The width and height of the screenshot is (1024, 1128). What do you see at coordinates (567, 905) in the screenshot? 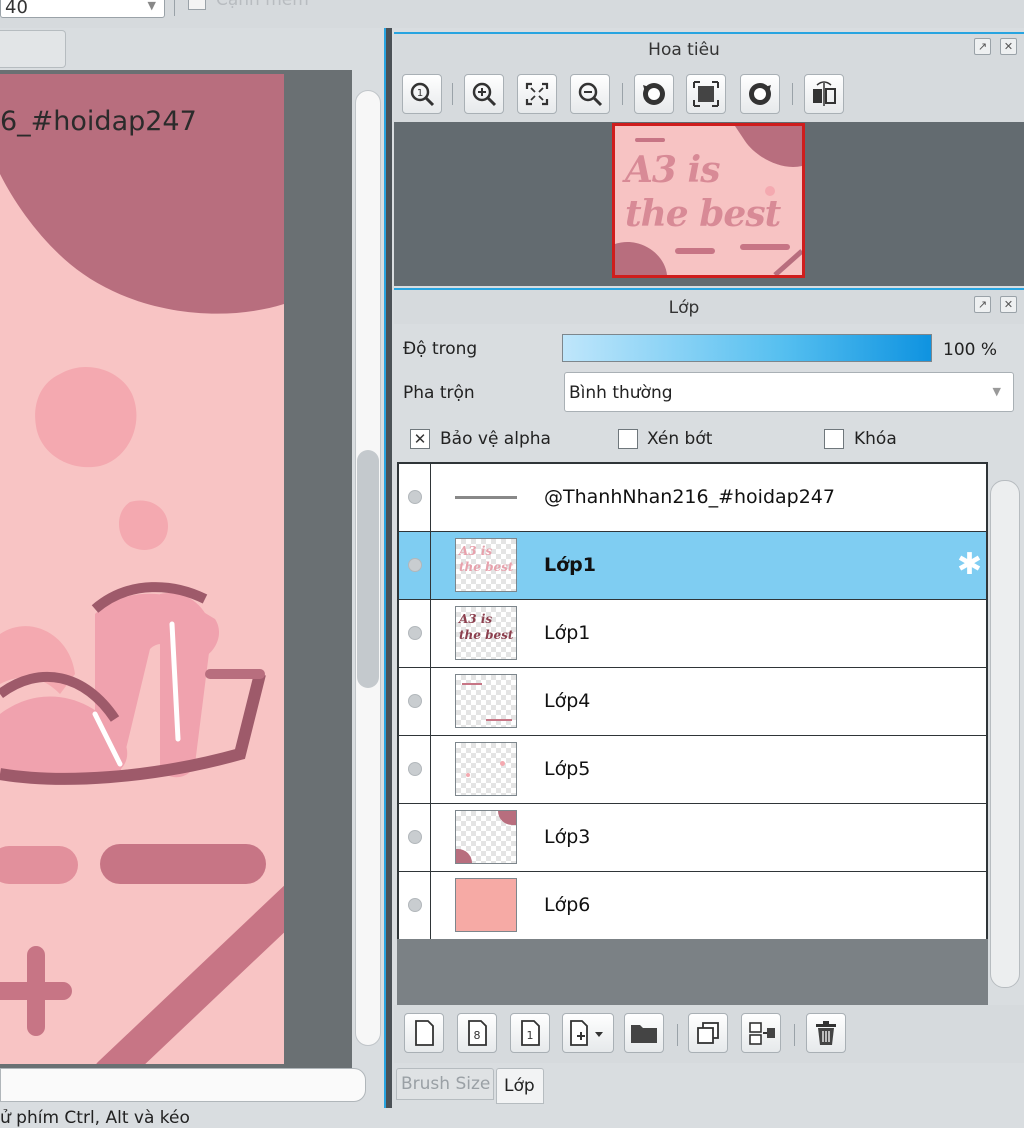
I see `layer-name: Lớp6` at bounding box center [567, 905].